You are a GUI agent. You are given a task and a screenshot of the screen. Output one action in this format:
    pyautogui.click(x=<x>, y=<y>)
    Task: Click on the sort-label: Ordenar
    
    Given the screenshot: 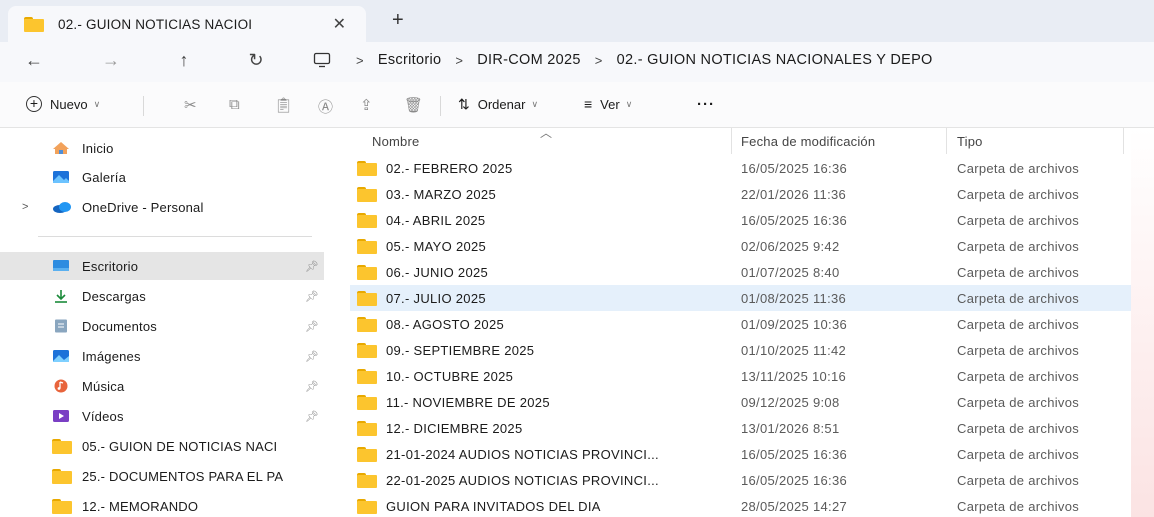 What is the action you would take?
    pyautogui.click(x=501, y=104)
    